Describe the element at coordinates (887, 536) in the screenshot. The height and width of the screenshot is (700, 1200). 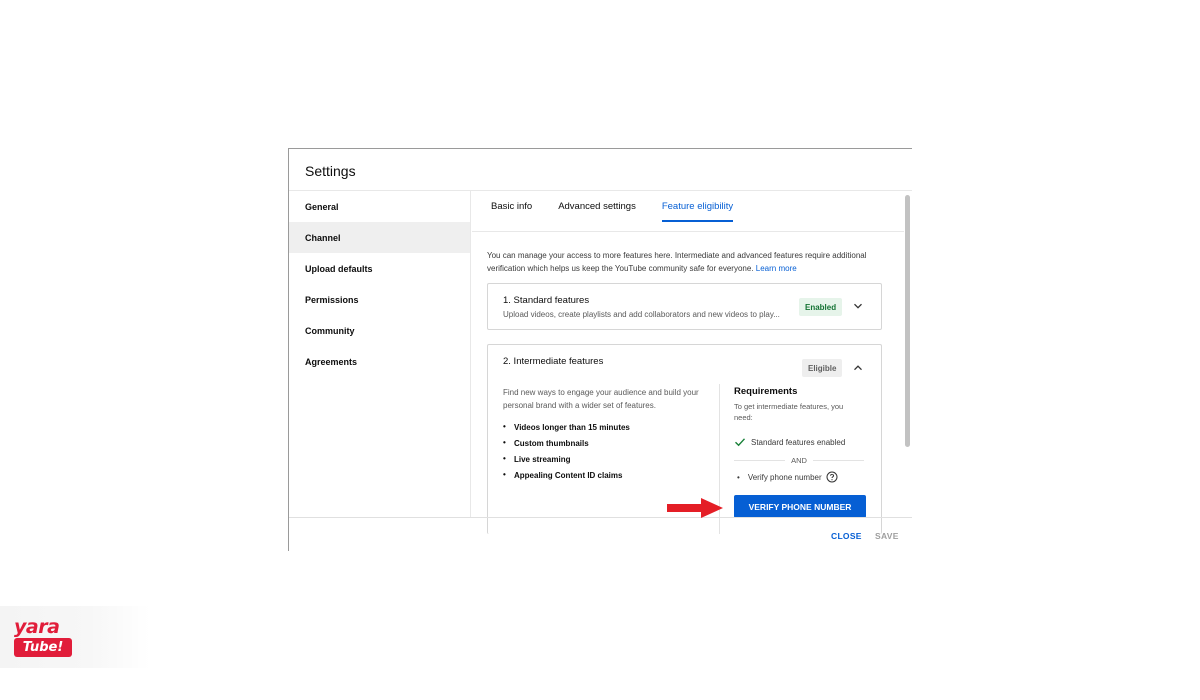
I see `save-button: SAVE` at that location.